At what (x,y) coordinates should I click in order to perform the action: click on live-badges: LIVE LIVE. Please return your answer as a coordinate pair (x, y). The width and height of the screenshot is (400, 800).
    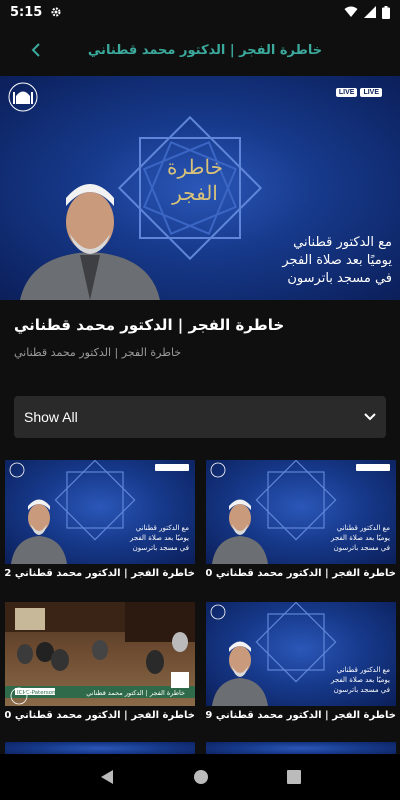
    Looking at the image, I should click on (358, 92).